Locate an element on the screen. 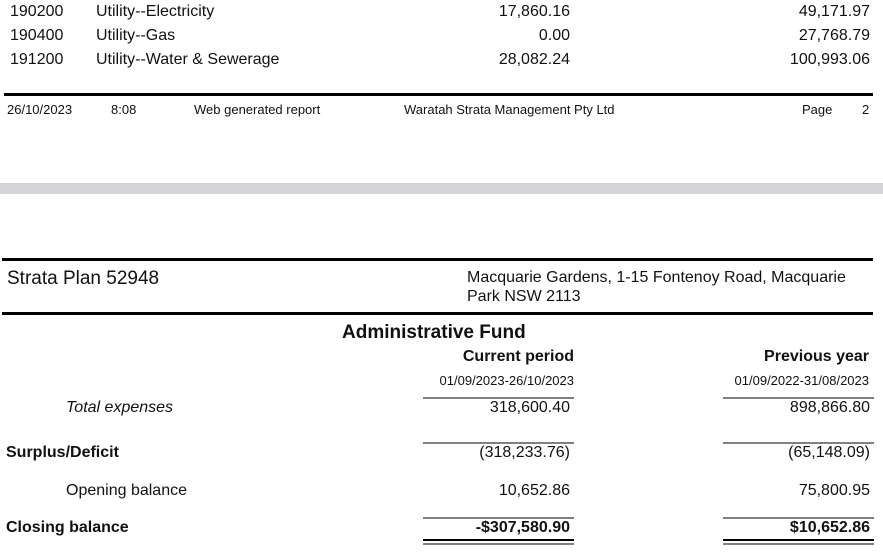 This screenshot has height=552, width=883. footer-divider is located at coordinates (438, 94).